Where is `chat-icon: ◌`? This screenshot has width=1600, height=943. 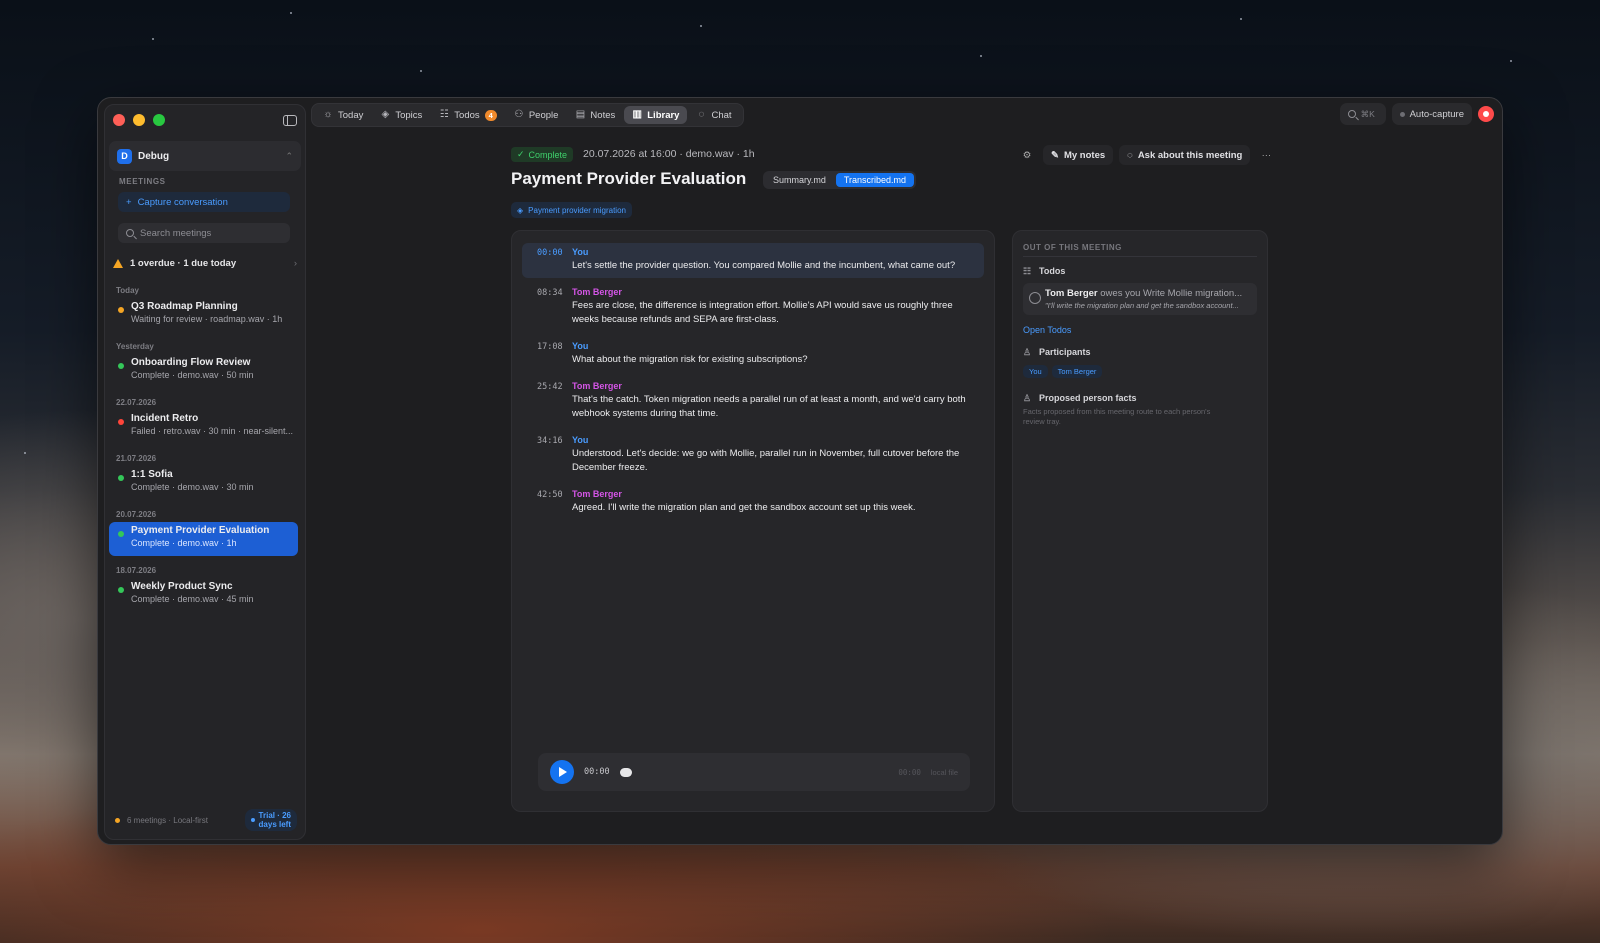 chat-icon: ◌ is located at coordinates (1130, 155).